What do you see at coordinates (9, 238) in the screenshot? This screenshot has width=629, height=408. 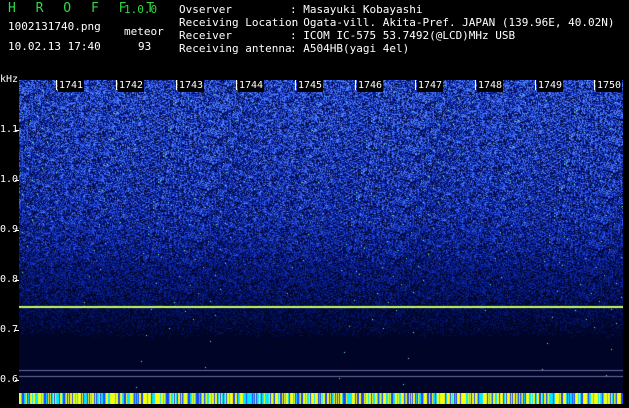 I see `frequency-axis: 1.1 1.0 0.9 0.8 0.7 0.6` at bounding box center [9, 238].